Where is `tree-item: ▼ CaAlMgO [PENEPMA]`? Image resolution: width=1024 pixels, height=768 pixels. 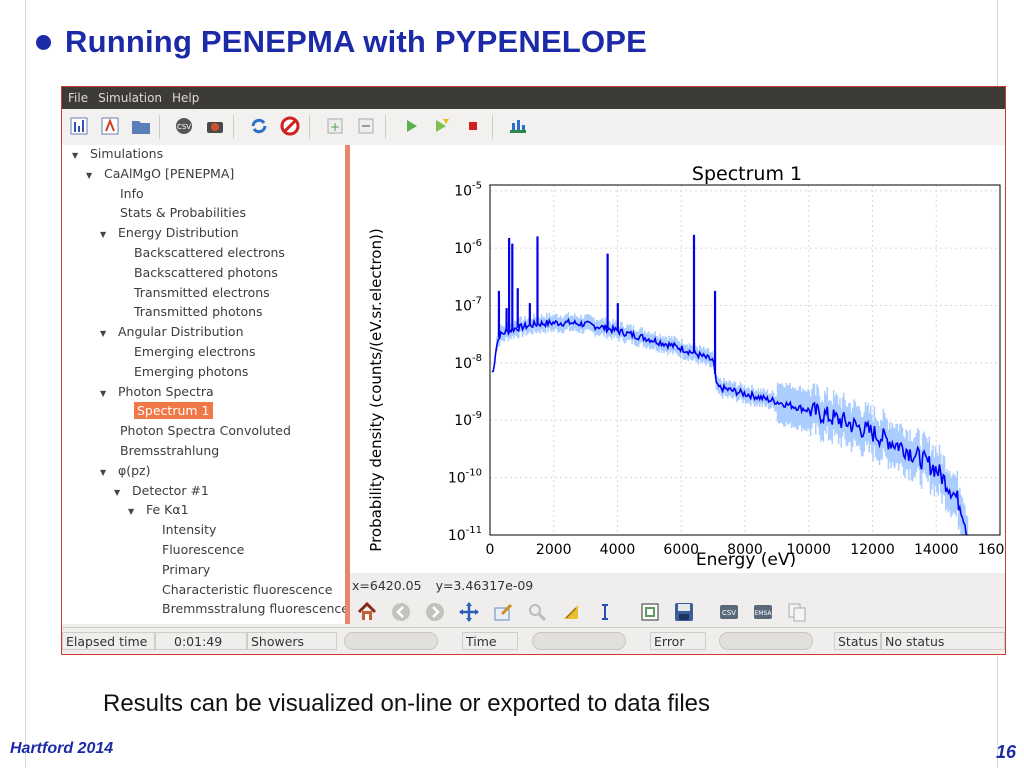 tree-item: ▼ CaAlMgO [PENEPMA] is located at coordinates (160, 174).